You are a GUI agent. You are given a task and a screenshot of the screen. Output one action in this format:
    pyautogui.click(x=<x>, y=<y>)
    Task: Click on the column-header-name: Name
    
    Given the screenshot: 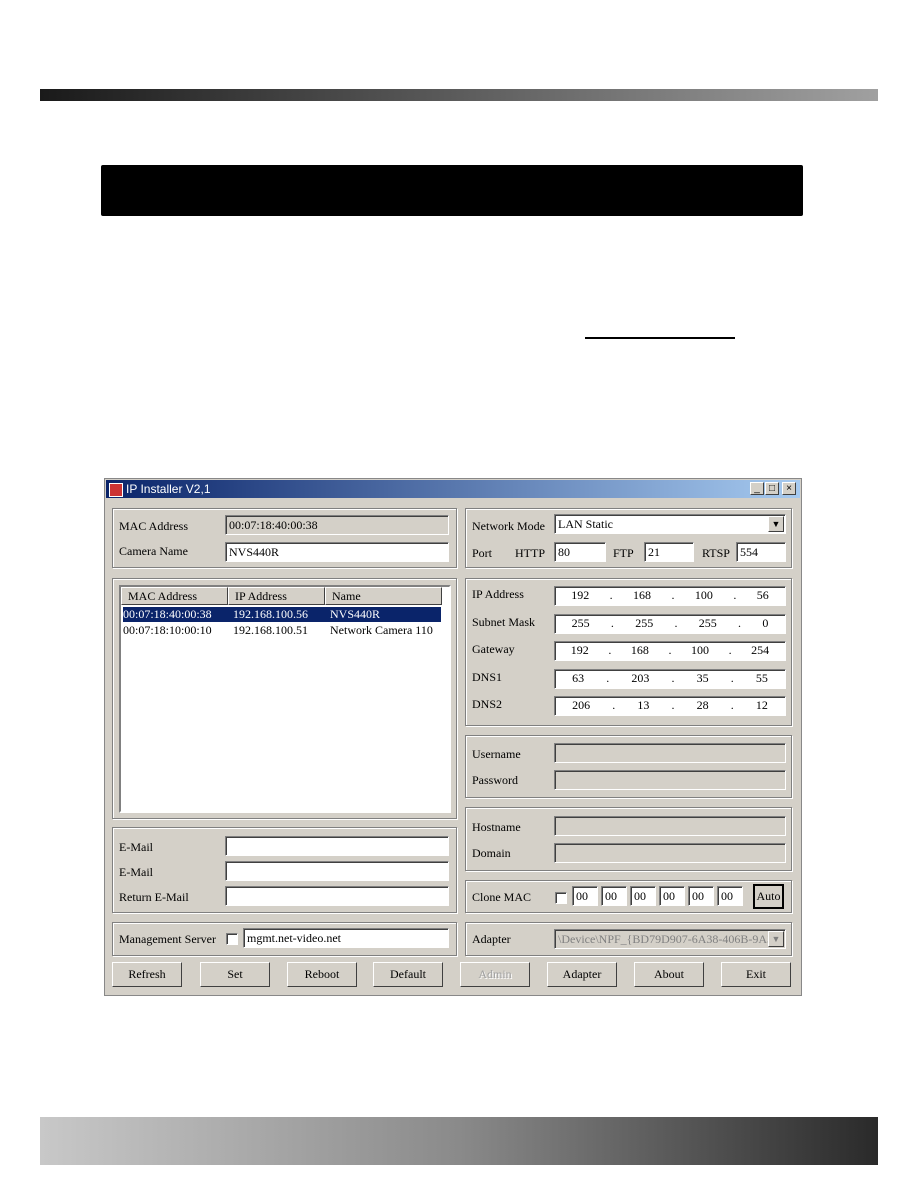 What is the action you would take?
    pyautogui.click(x=383, y=596)
    